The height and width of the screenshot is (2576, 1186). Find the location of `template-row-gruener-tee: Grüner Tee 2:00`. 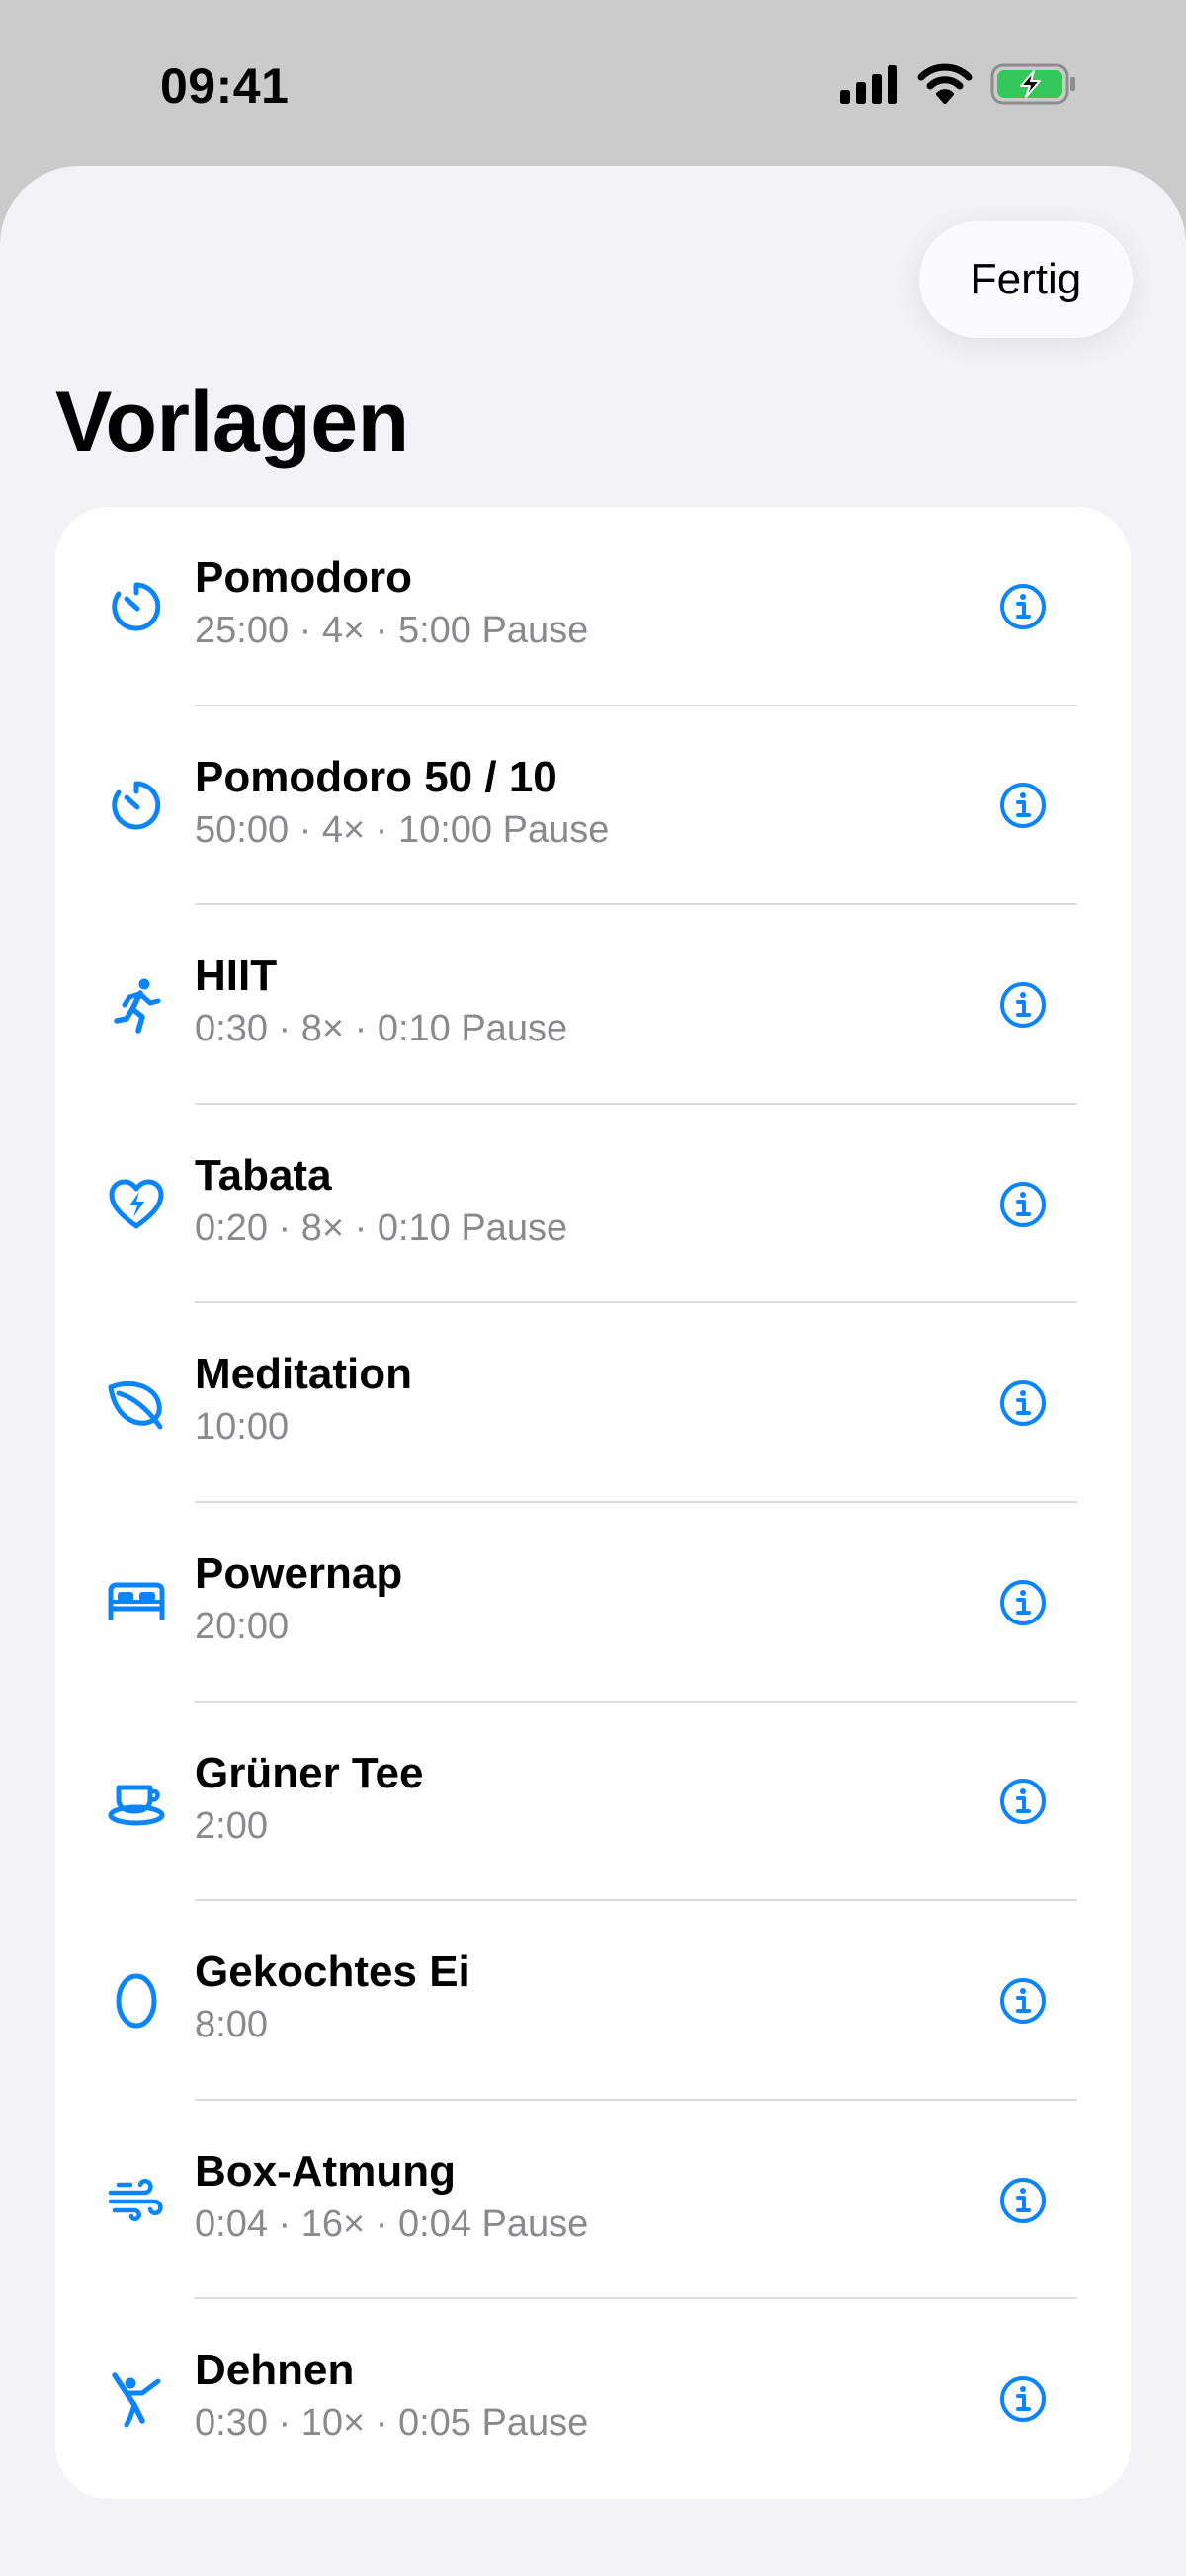

template-row-gruener-tee: Grüner Tee 2:00 is located at coordinates (593, 1802).